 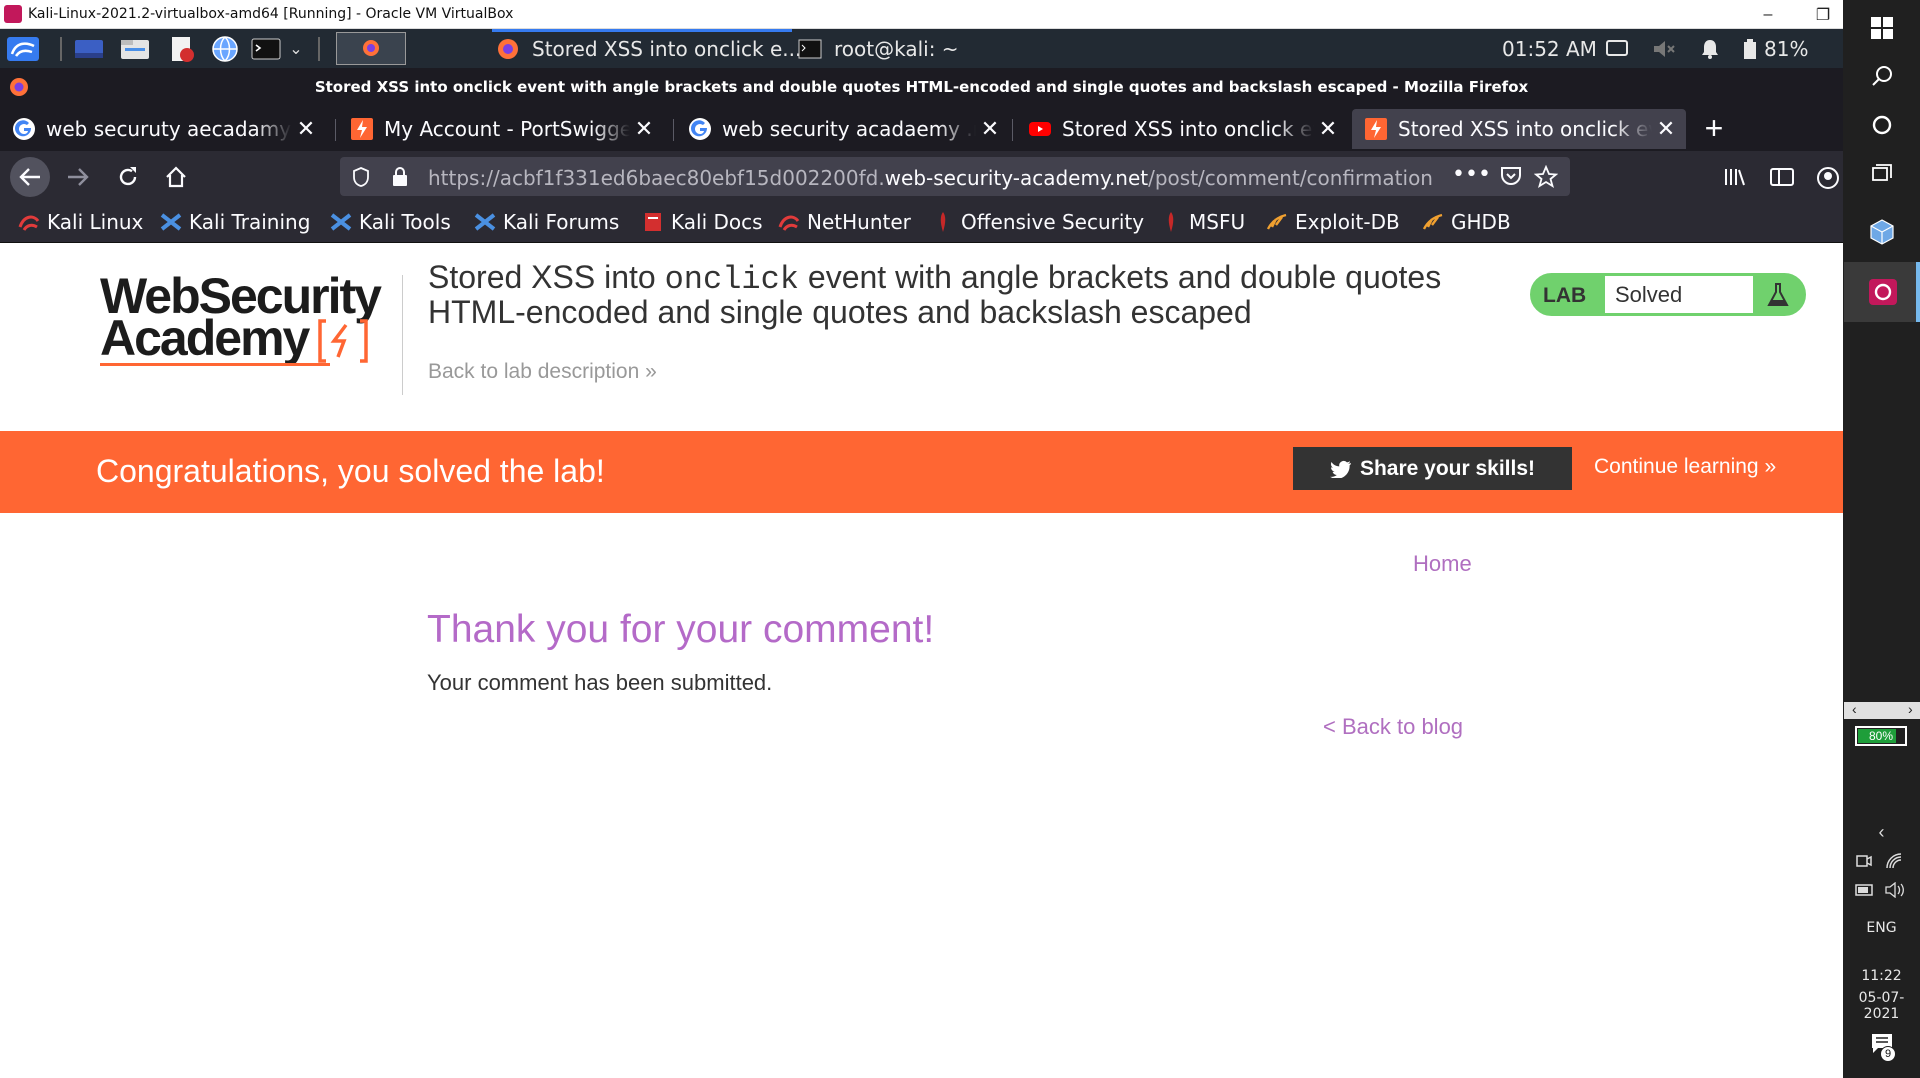 What do you see at coordinates (1750, 48) in the screenshot?
I see `battery-icon` at bounding box center [1750, 48].